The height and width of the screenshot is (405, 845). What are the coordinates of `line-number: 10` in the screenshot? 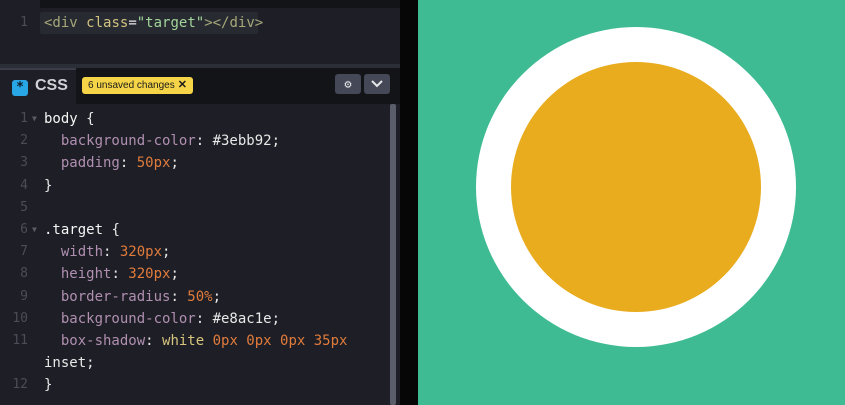 It's located at (20, 318).